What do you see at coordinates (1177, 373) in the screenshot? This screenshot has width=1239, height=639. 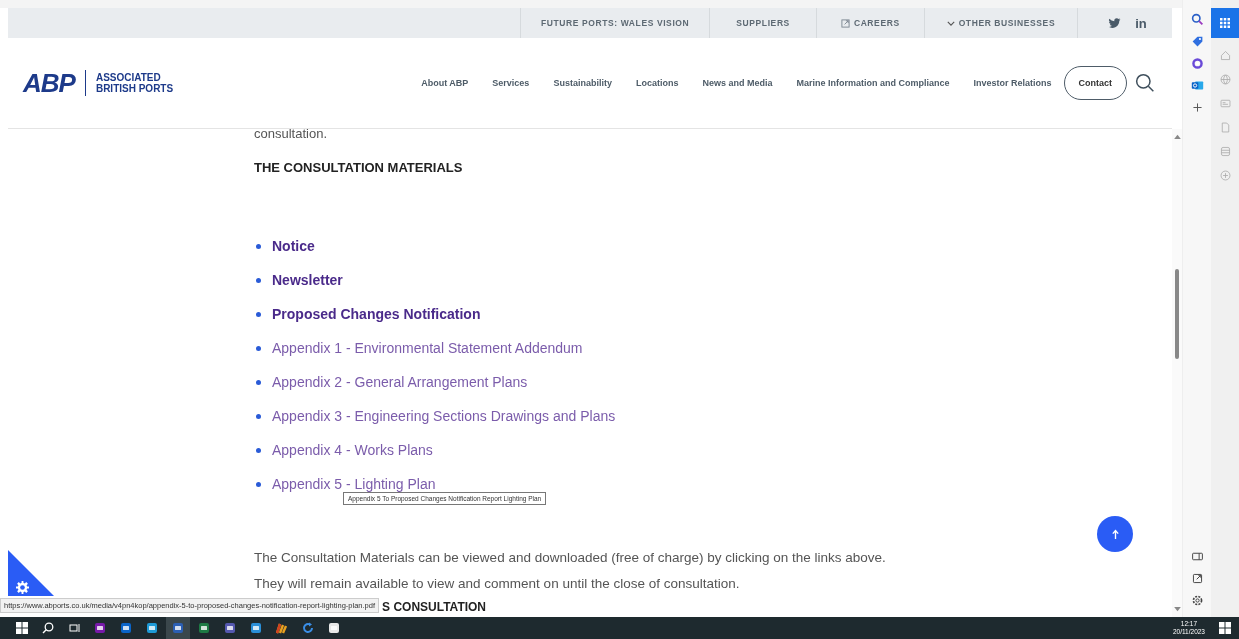 I see `scrollbar` at bounding box center [1177, 373].